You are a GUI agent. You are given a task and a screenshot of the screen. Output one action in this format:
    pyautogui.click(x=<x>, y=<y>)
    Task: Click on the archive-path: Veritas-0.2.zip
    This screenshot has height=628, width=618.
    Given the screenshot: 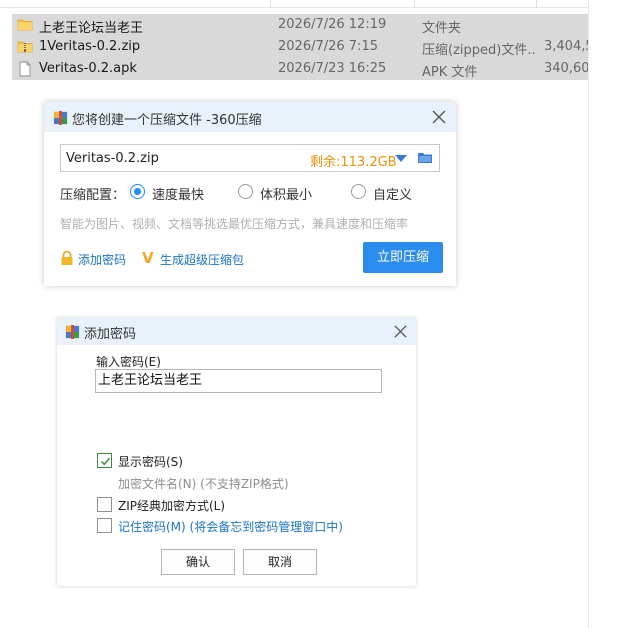 What is the action you would take?
    pyautogui.click(x=112, y=158)
    